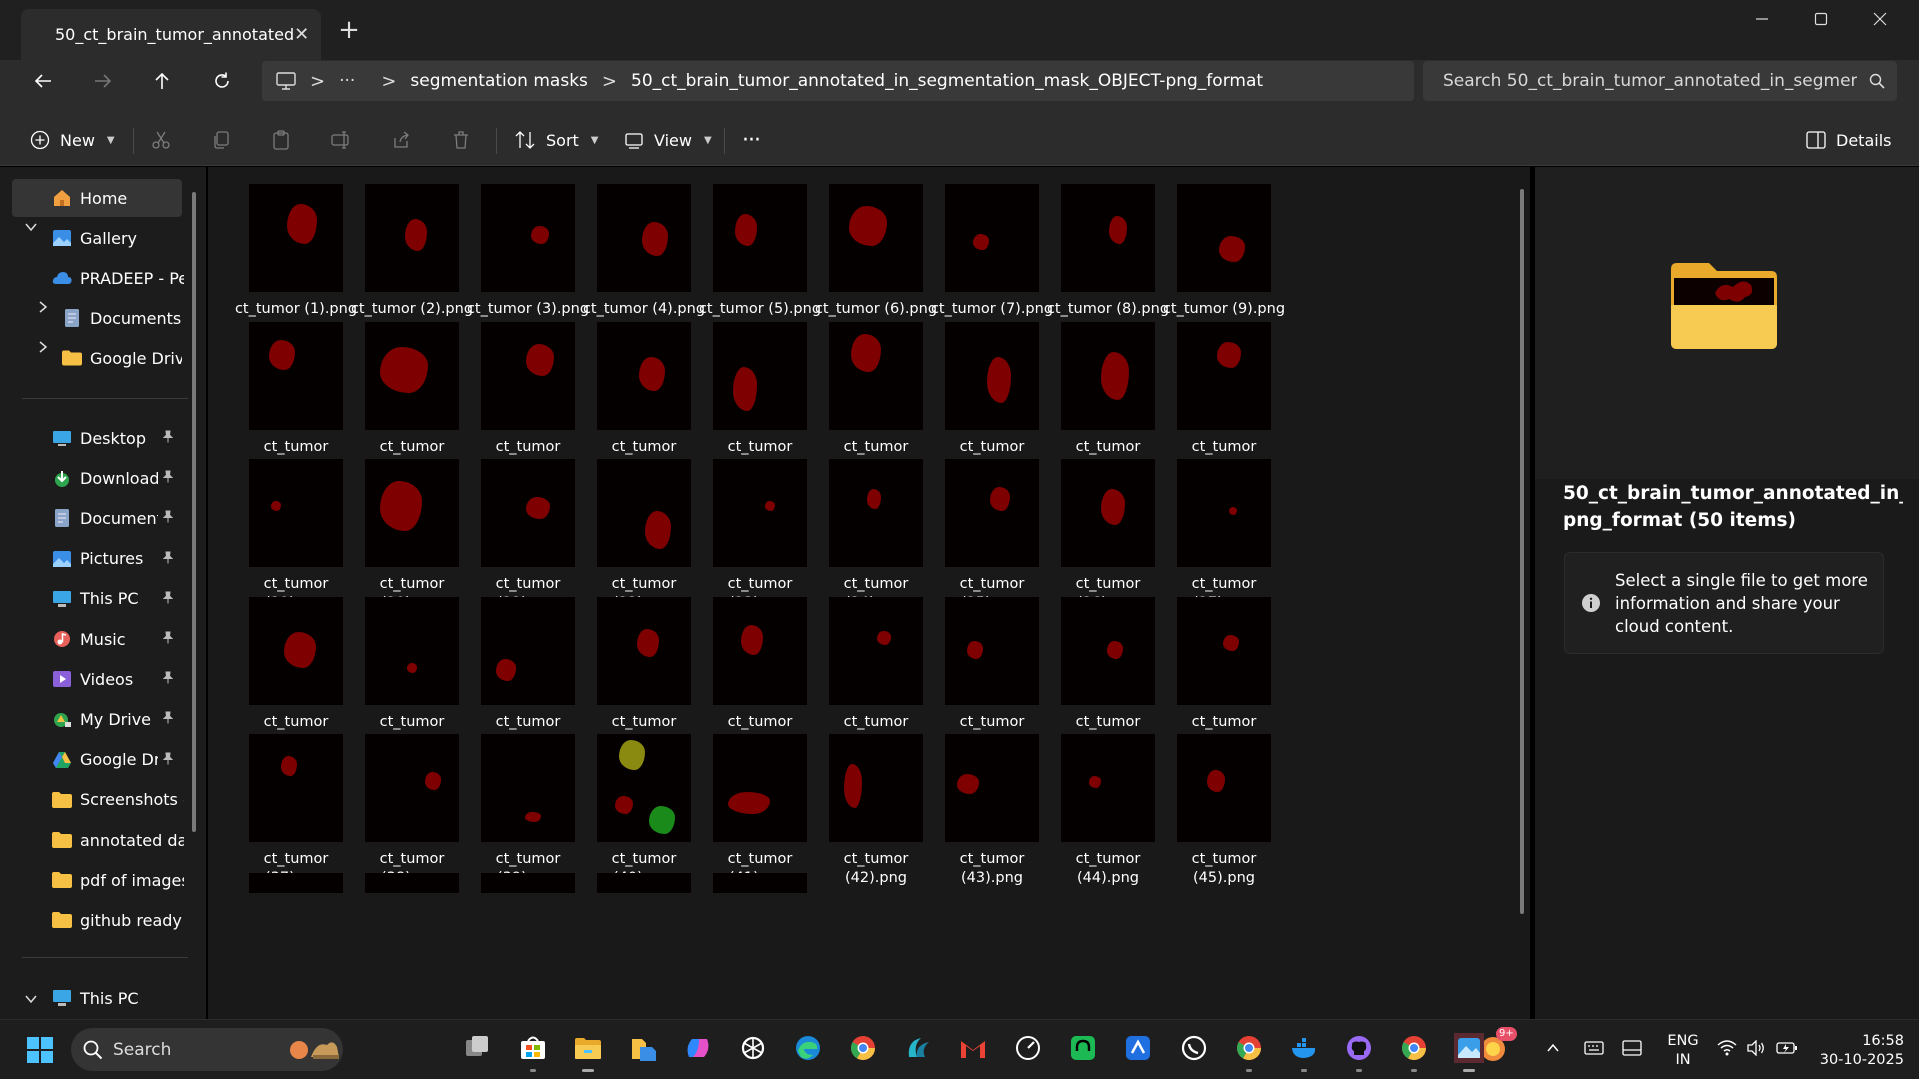 Image resolution: width=1919 pixels, height=1079 pixels. Describe the element at coordinates (222, 81) in the screenshot. I see `refresh-button` at that location.